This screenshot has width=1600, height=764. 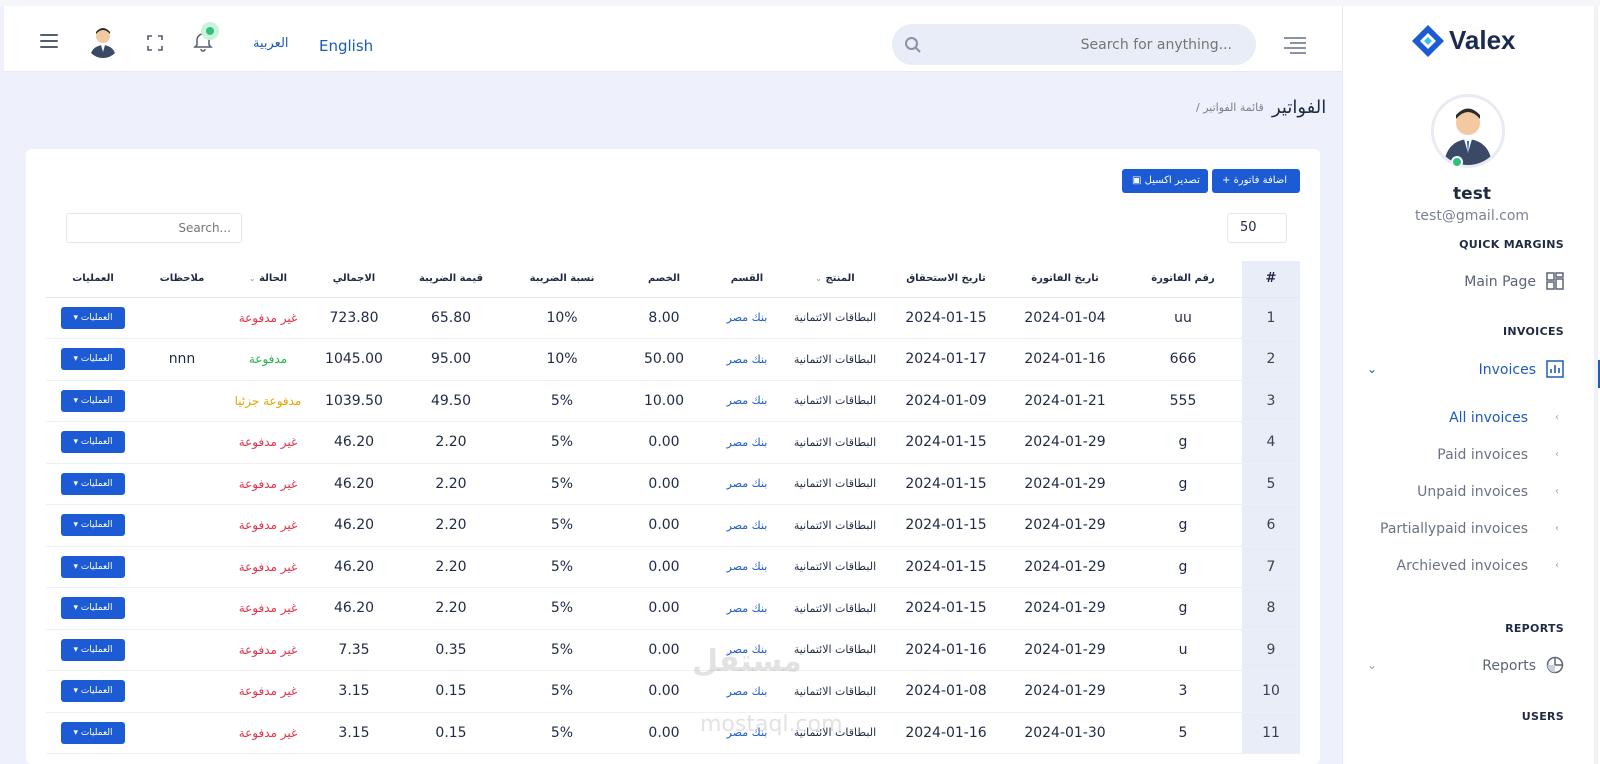 I want to click on col-header-tax-value: قيمة الضريبة, so click(x=451, y=279).